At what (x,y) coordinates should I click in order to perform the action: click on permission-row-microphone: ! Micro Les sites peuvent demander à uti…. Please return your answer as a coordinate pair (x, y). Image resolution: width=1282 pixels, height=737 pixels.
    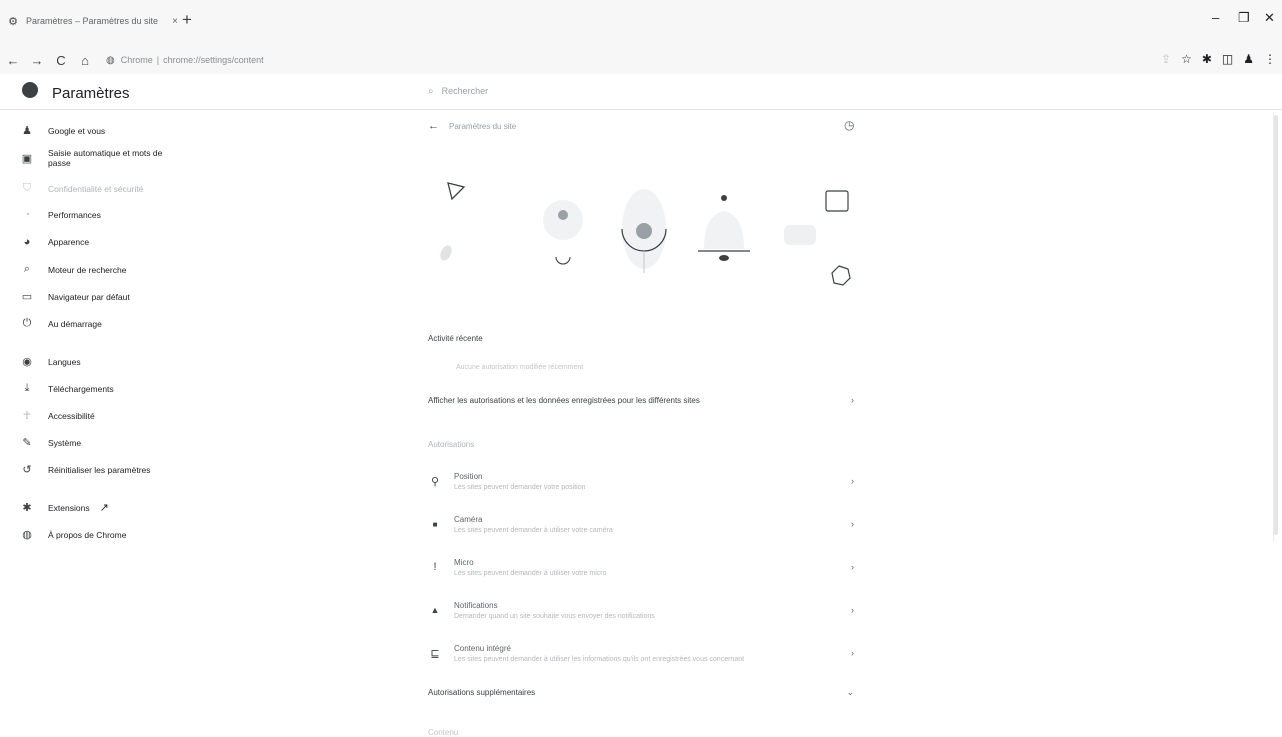
    Looking at the image, I should click on (641, 567).